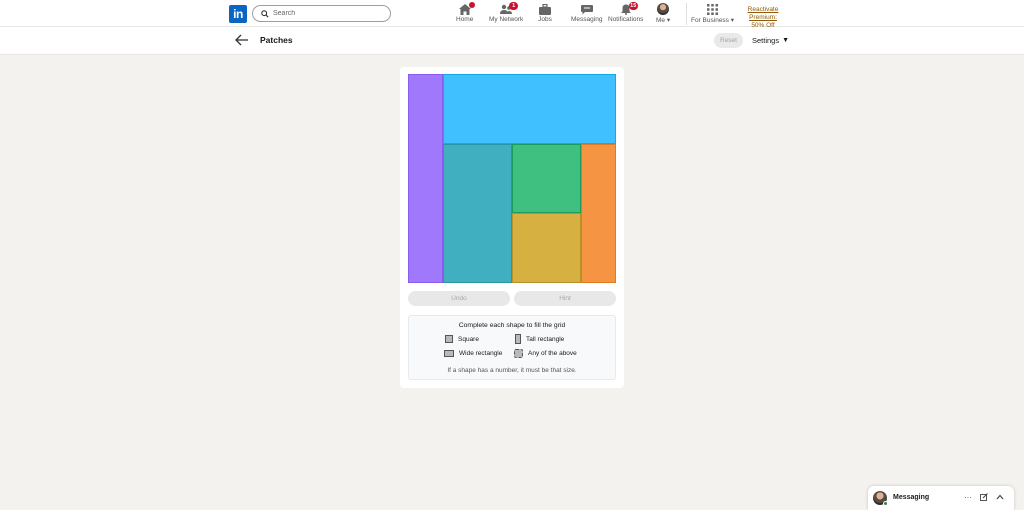 Image resolution: width=1024 pixels, height=510 pixels. What do you see at coordinates (1000, 498) in the screenshot?
I see `chevron-up-icon` at bounding box center [1000, 498].